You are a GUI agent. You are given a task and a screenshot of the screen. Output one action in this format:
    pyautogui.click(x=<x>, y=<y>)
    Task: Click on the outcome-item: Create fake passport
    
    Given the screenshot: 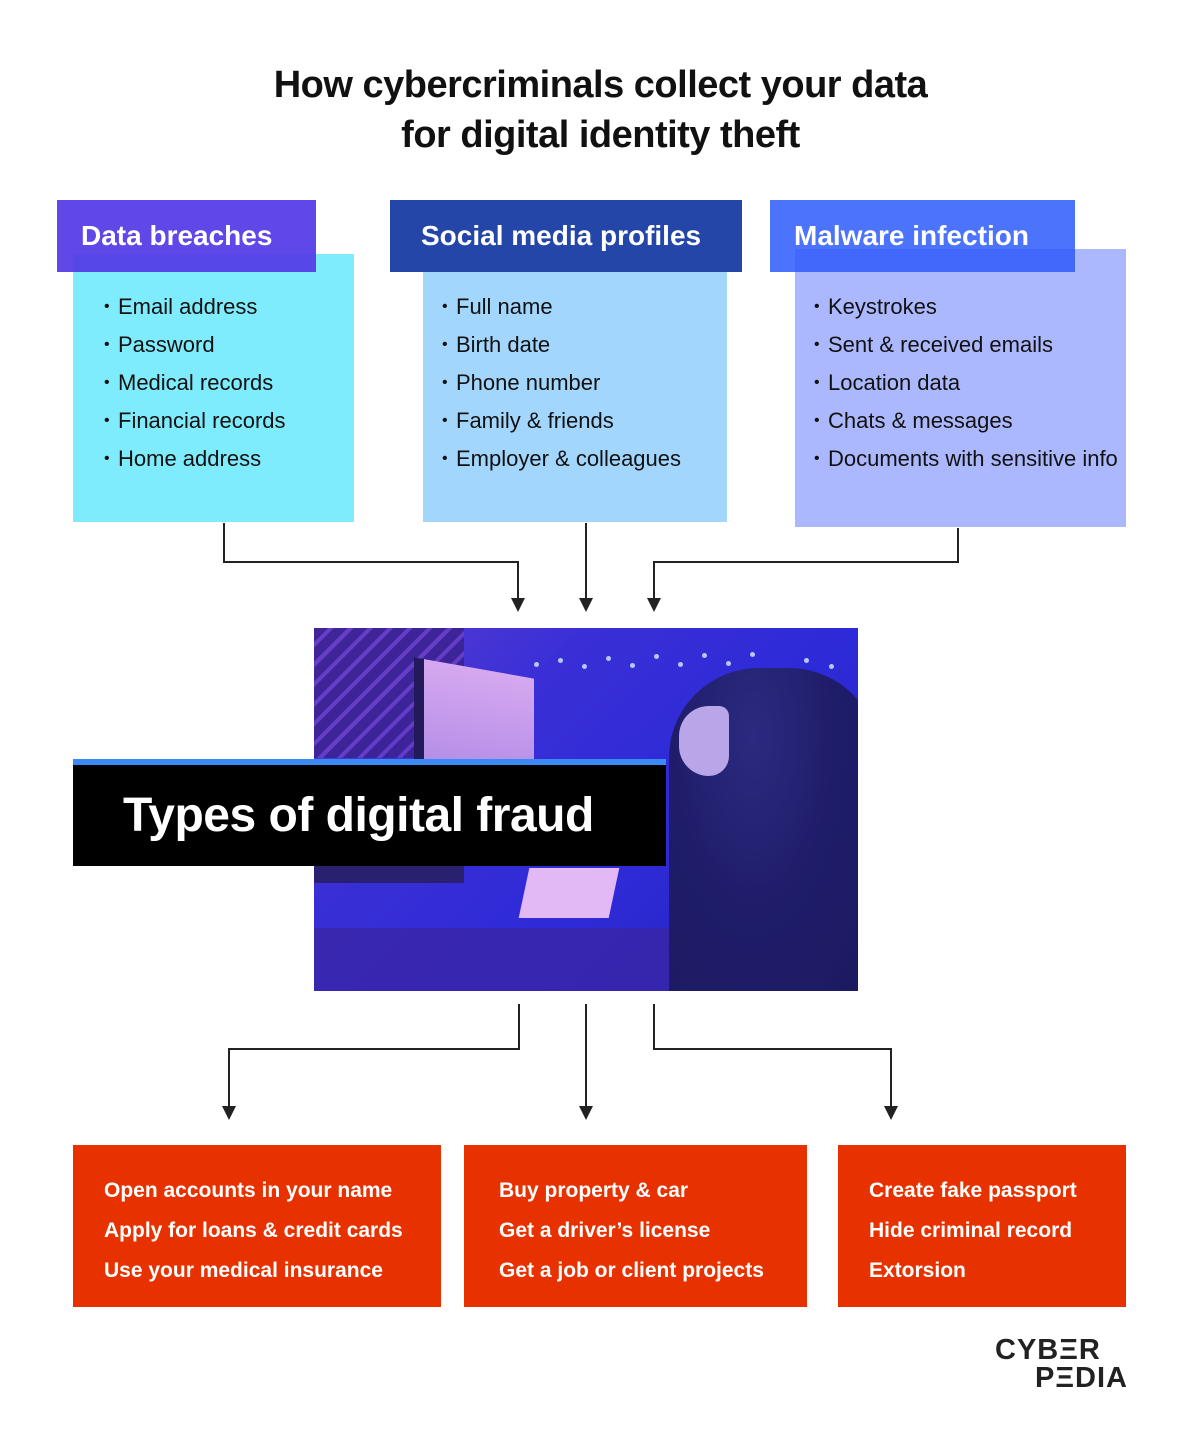 What is the action you would take?
    pyautogui.click(x=973, y=1190)
    